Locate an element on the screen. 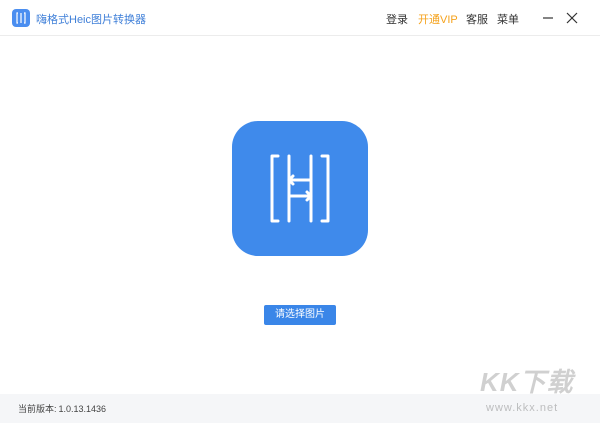 The width and height of the screenshot is (600, 423). minimize-button is located at coordinates (548, 18).